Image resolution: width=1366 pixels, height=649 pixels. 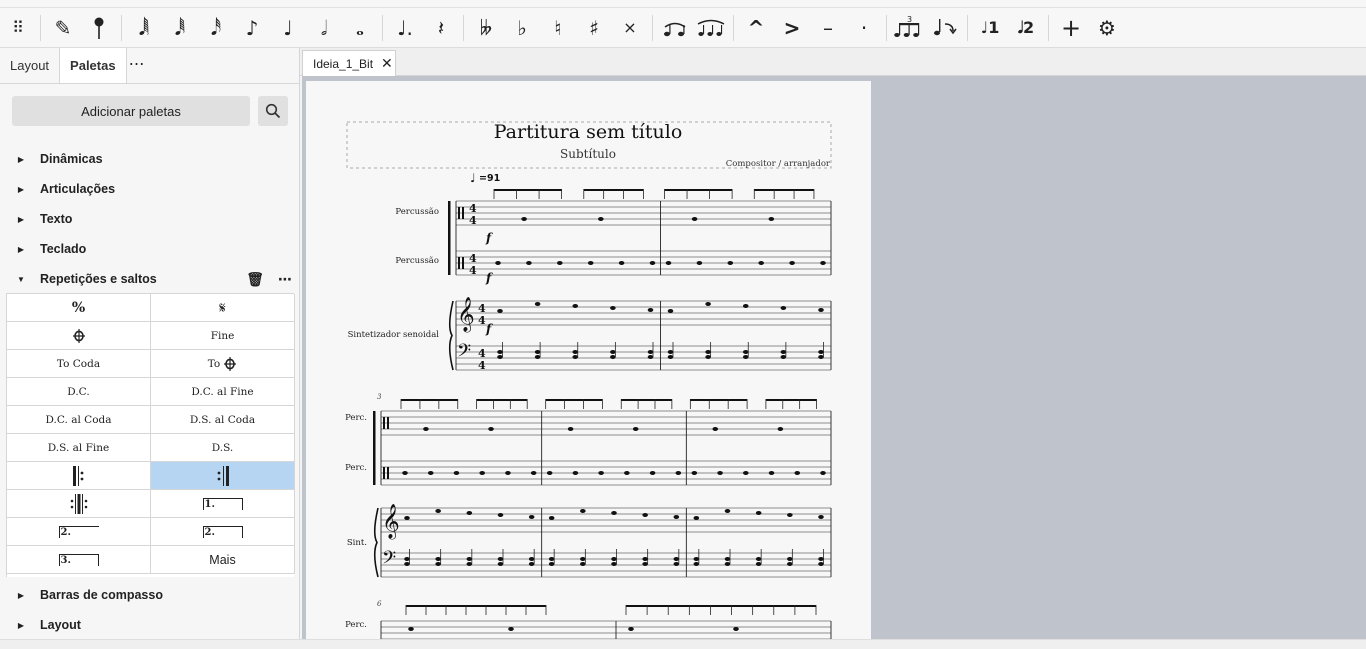 What do you see at coordinates (631, 629) in the screenshot?
I see `half-note` at bounding box center [631, 629].